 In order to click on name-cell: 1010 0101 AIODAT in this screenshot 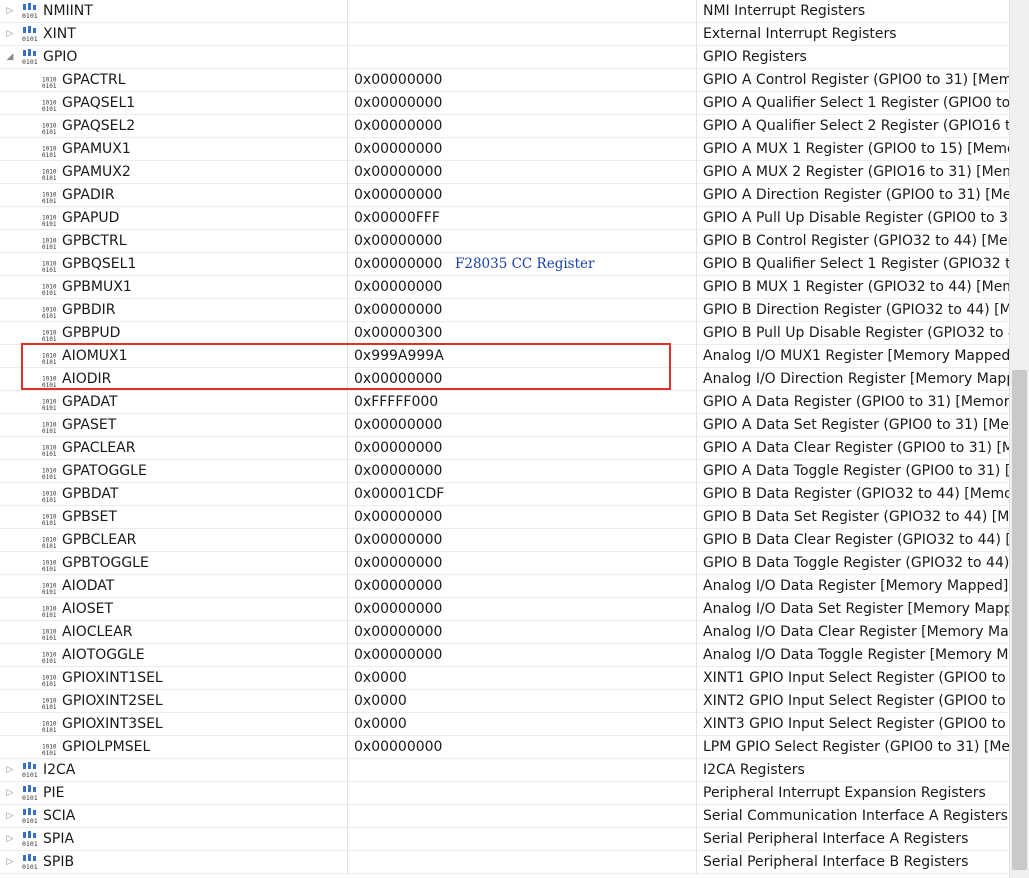, I will do `click(174, 586)`.